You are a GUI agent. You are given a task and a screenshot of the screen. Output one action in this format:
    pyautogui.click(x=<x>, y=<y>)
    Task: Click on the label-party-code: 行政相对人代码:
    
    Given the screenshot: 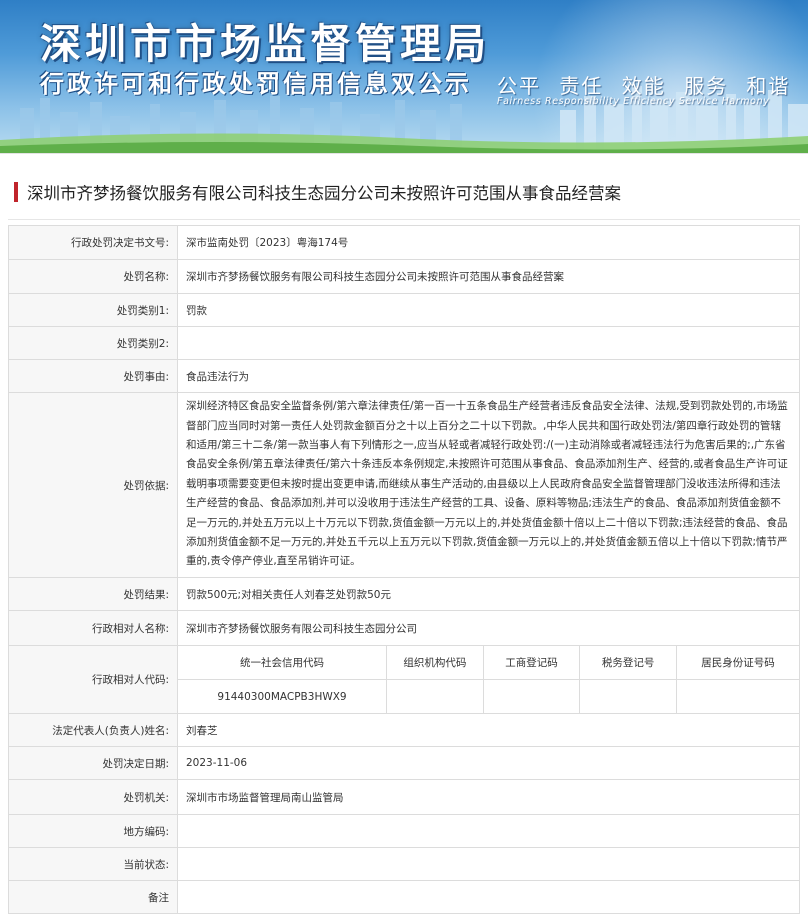 What is the action you would take?
    pyautogui.click(x=93, y=679)
    